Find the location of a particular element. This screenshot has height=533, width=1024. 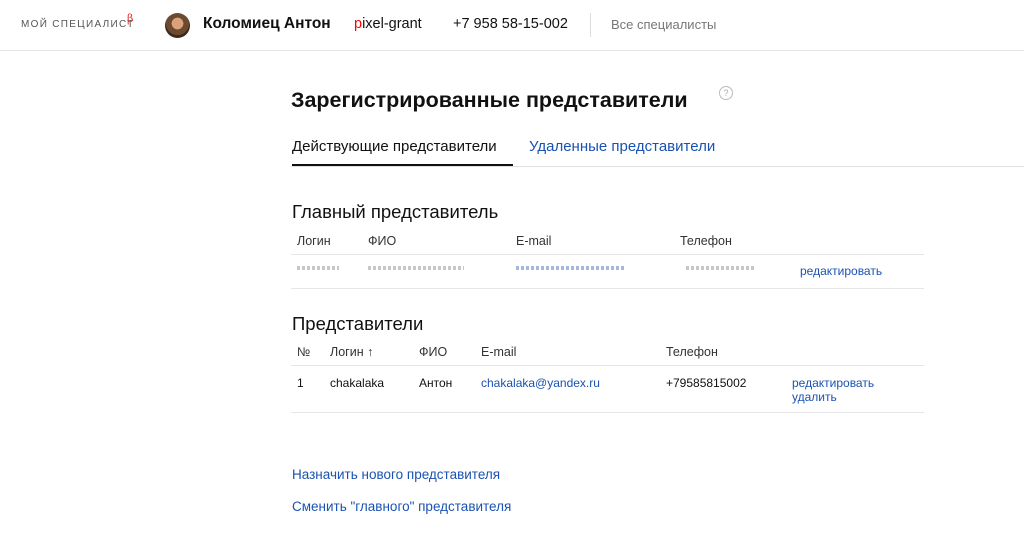

rep-name: Антон is located at coordinates (436, 383).